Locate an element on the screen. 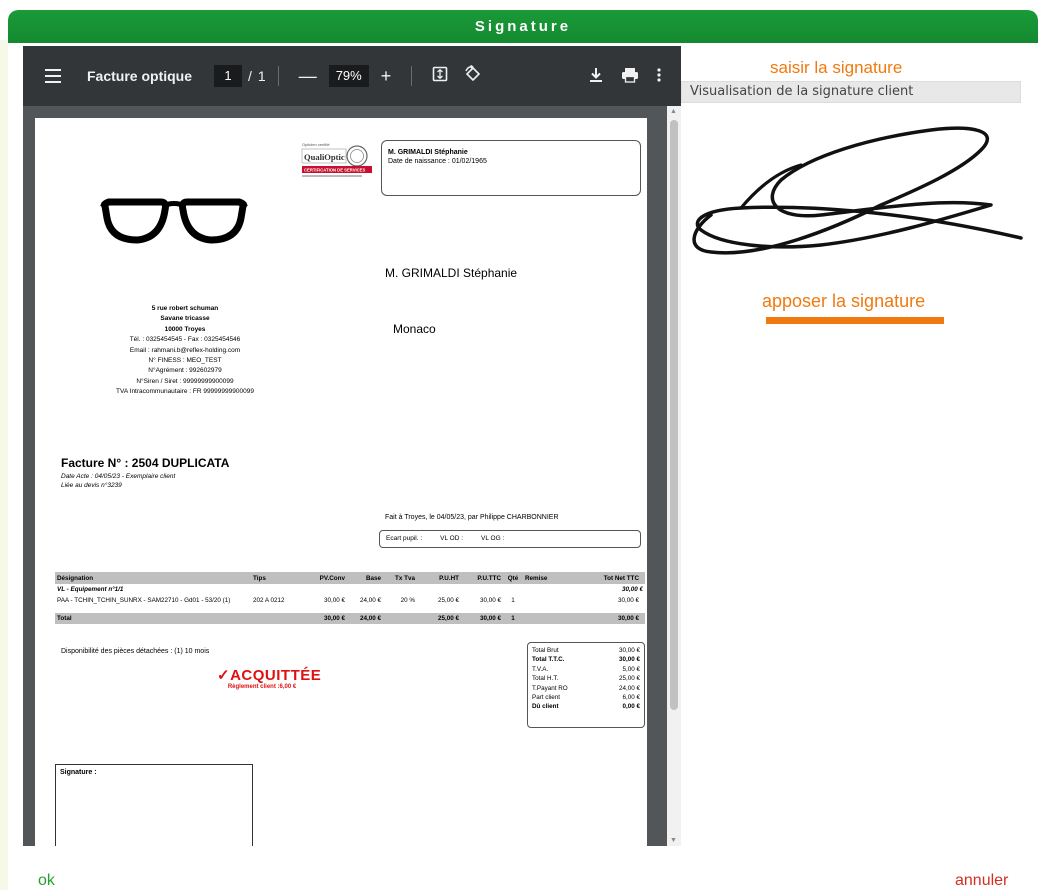 The image size is (1038, 890). totals-row: Total H.T. 25,00 € is located at coordinates (586, 678).